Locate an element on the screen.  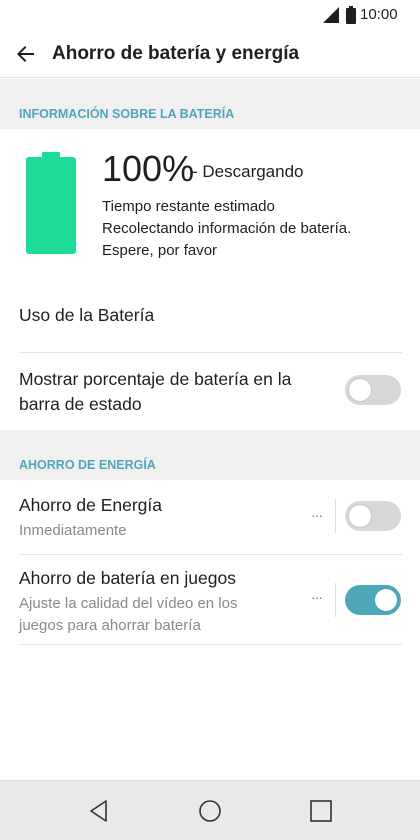
power-saving-more-options-icon: ··· is located at coordinates (317, 515).